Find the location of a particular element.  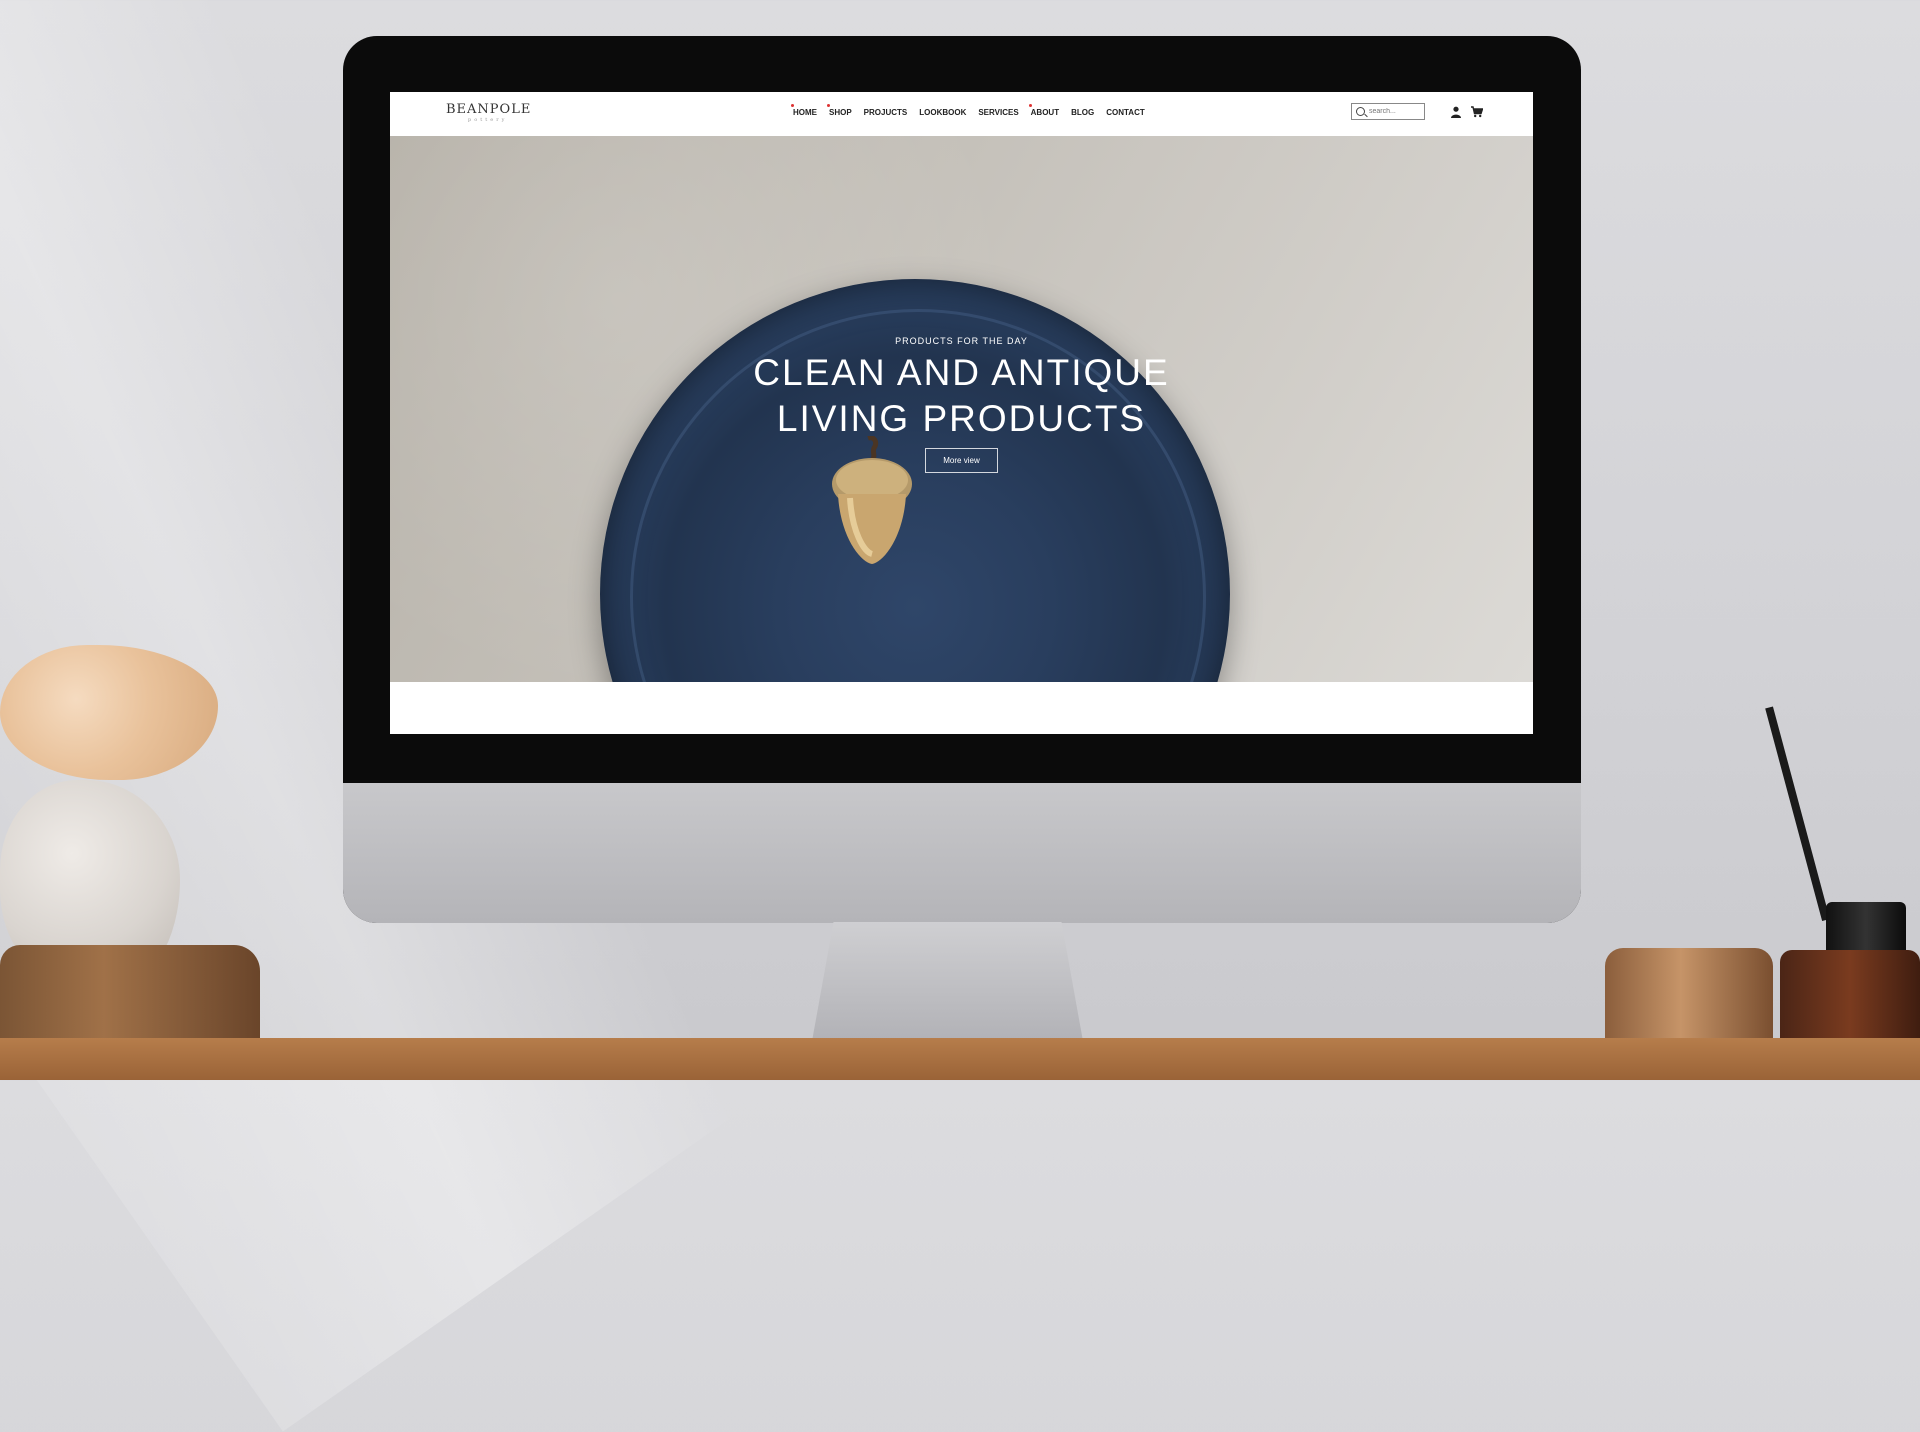

hero-title-line1: CLEAN AND ANTIQUE is located at coordinates (961, 372).